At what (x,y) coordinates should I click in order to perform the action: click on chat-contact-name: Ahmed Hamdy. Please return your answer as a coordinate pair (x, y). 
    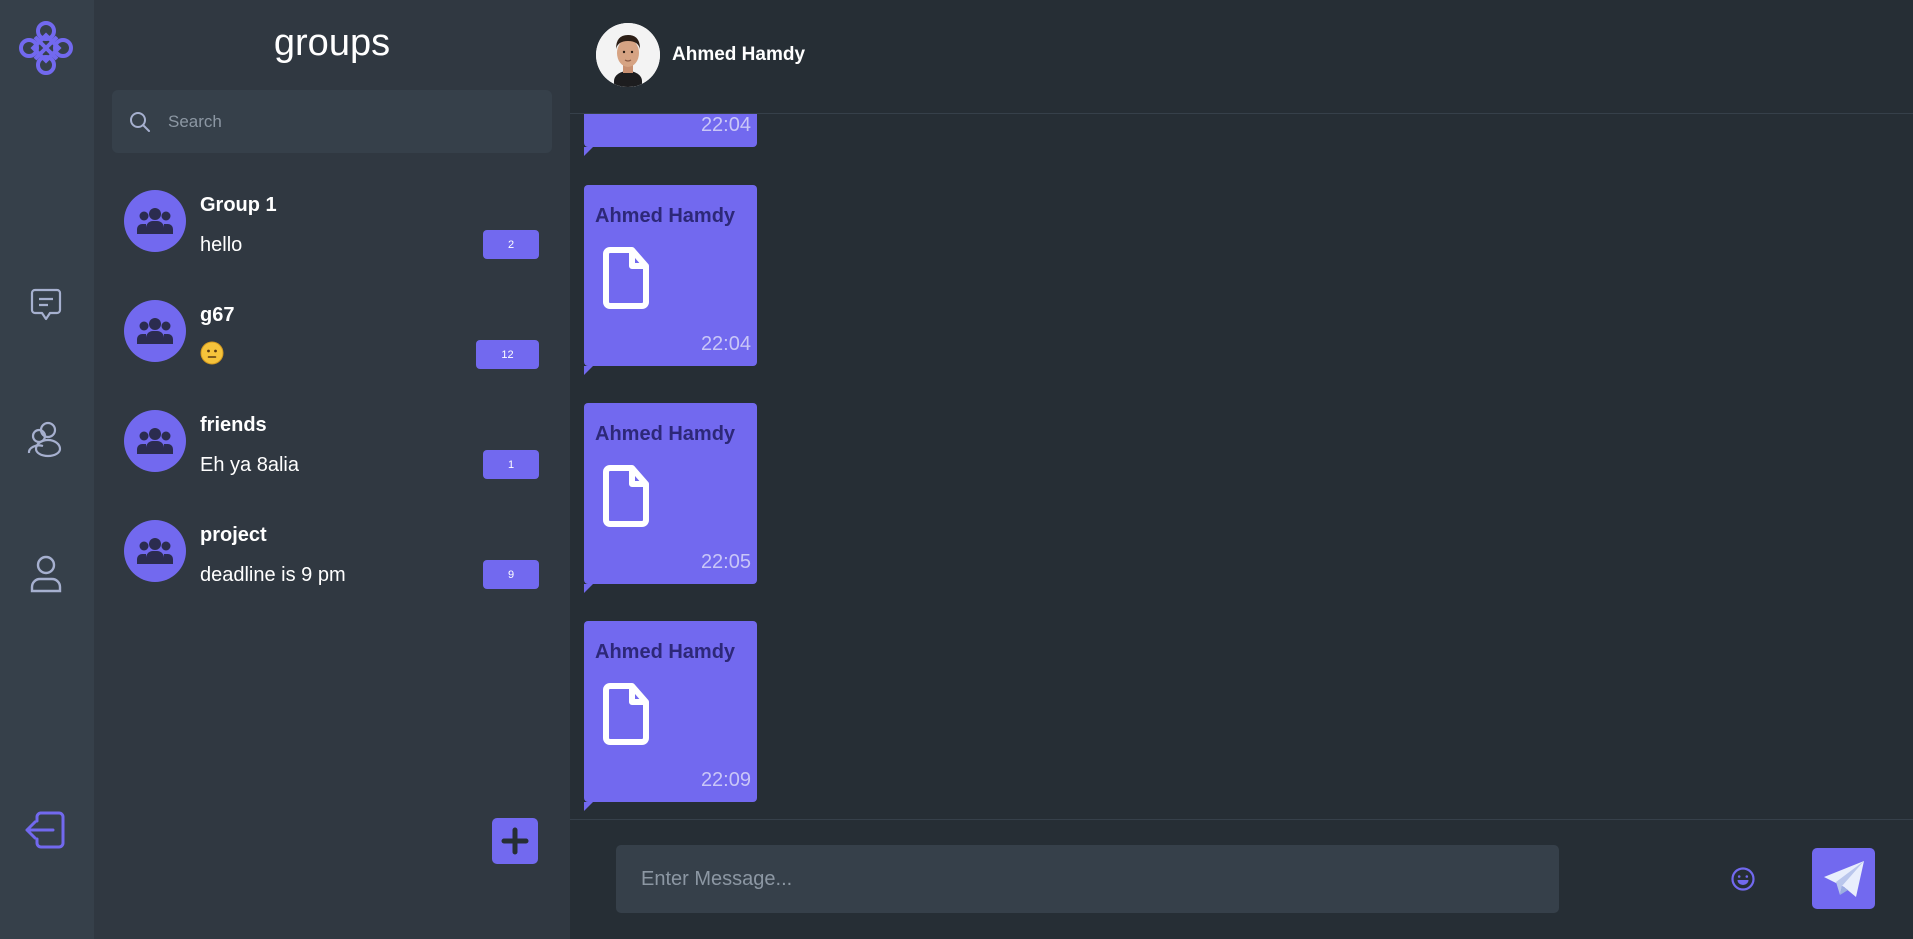
    Looking at the image, I should click on (739, 54).